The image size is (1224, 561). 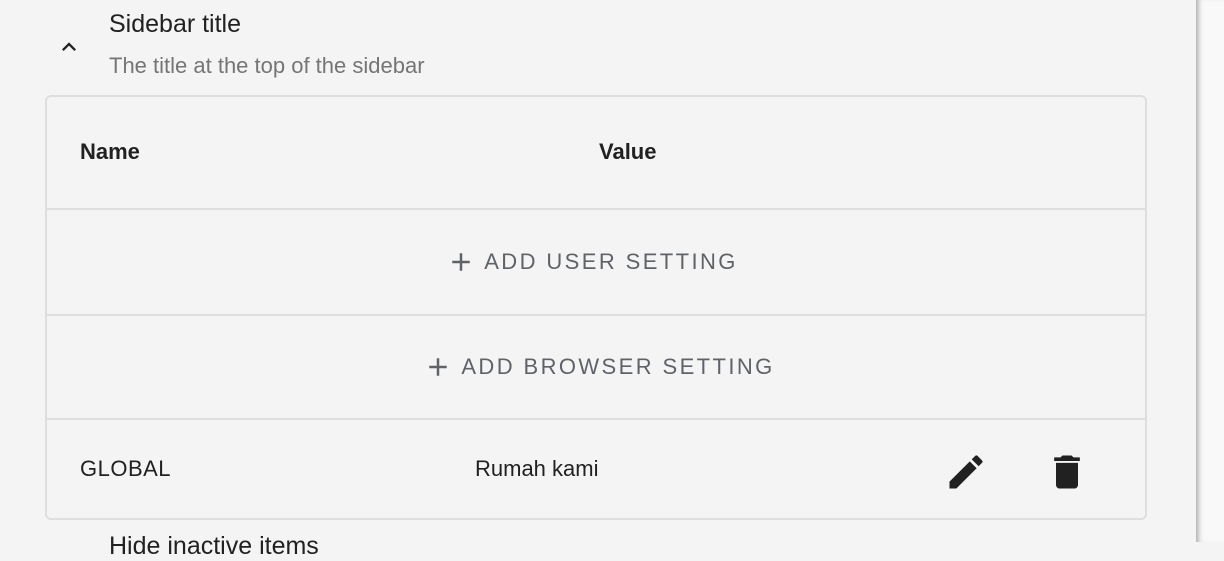 I want to click on edit-button, so click(x=966, y=472).